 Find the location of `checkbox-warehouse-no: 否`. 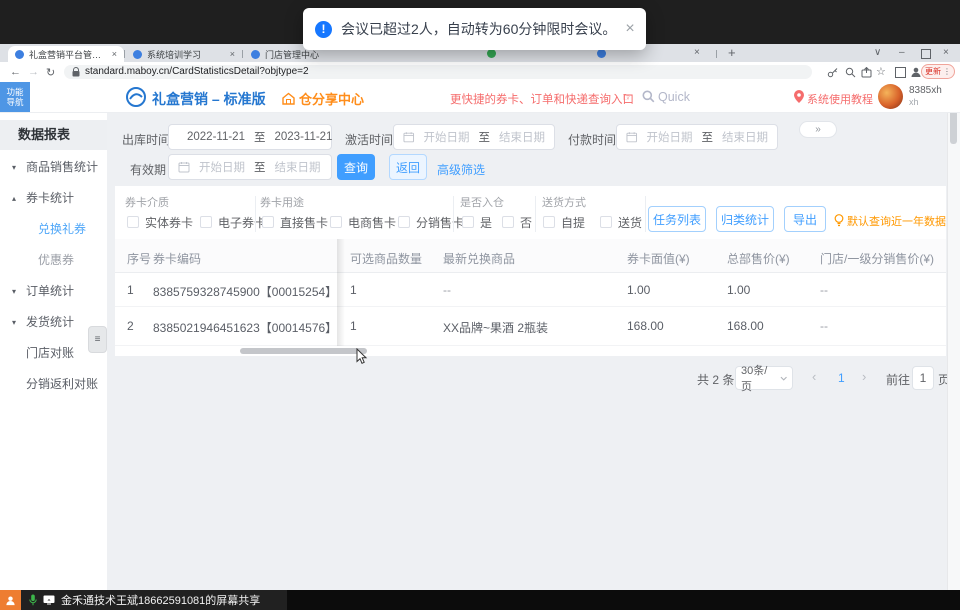

checkbox-warehouse-no: 否 is located at coordinates (517, 222).